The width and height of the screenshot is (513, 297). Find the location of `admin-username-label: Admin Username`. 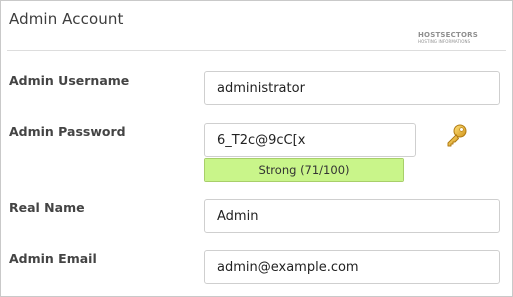

admin-username-label: Admin Username is located at coordinates (69, 80).